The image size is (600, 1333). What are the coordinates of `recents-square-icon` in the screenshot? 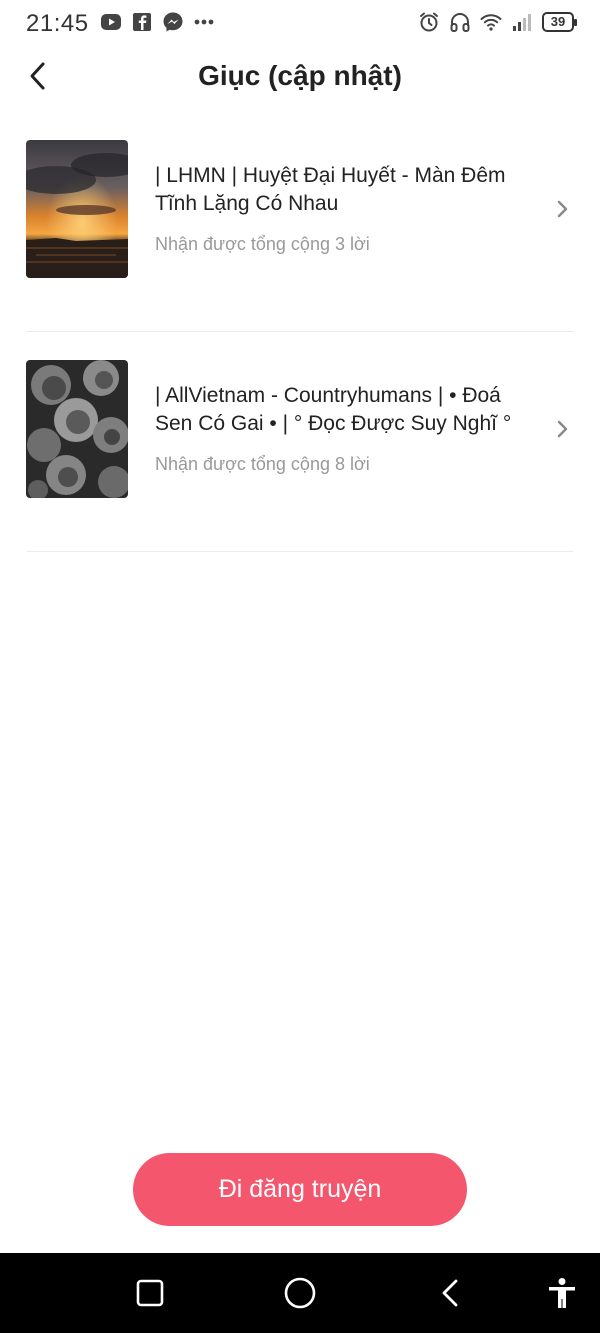 It's located at (150, 1293).